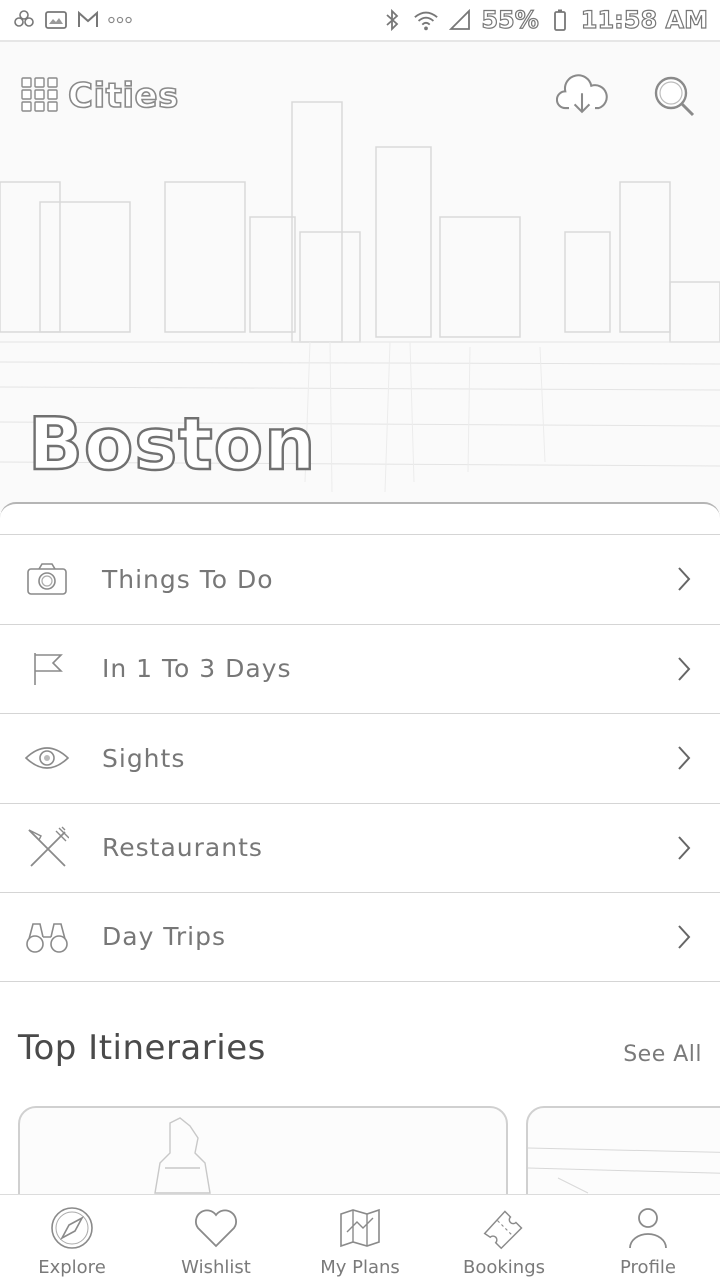  What do you see at coordinates (510, 19) in the screenshot?
I see `battery-percent: 55%` at bounding box center [510, 19].